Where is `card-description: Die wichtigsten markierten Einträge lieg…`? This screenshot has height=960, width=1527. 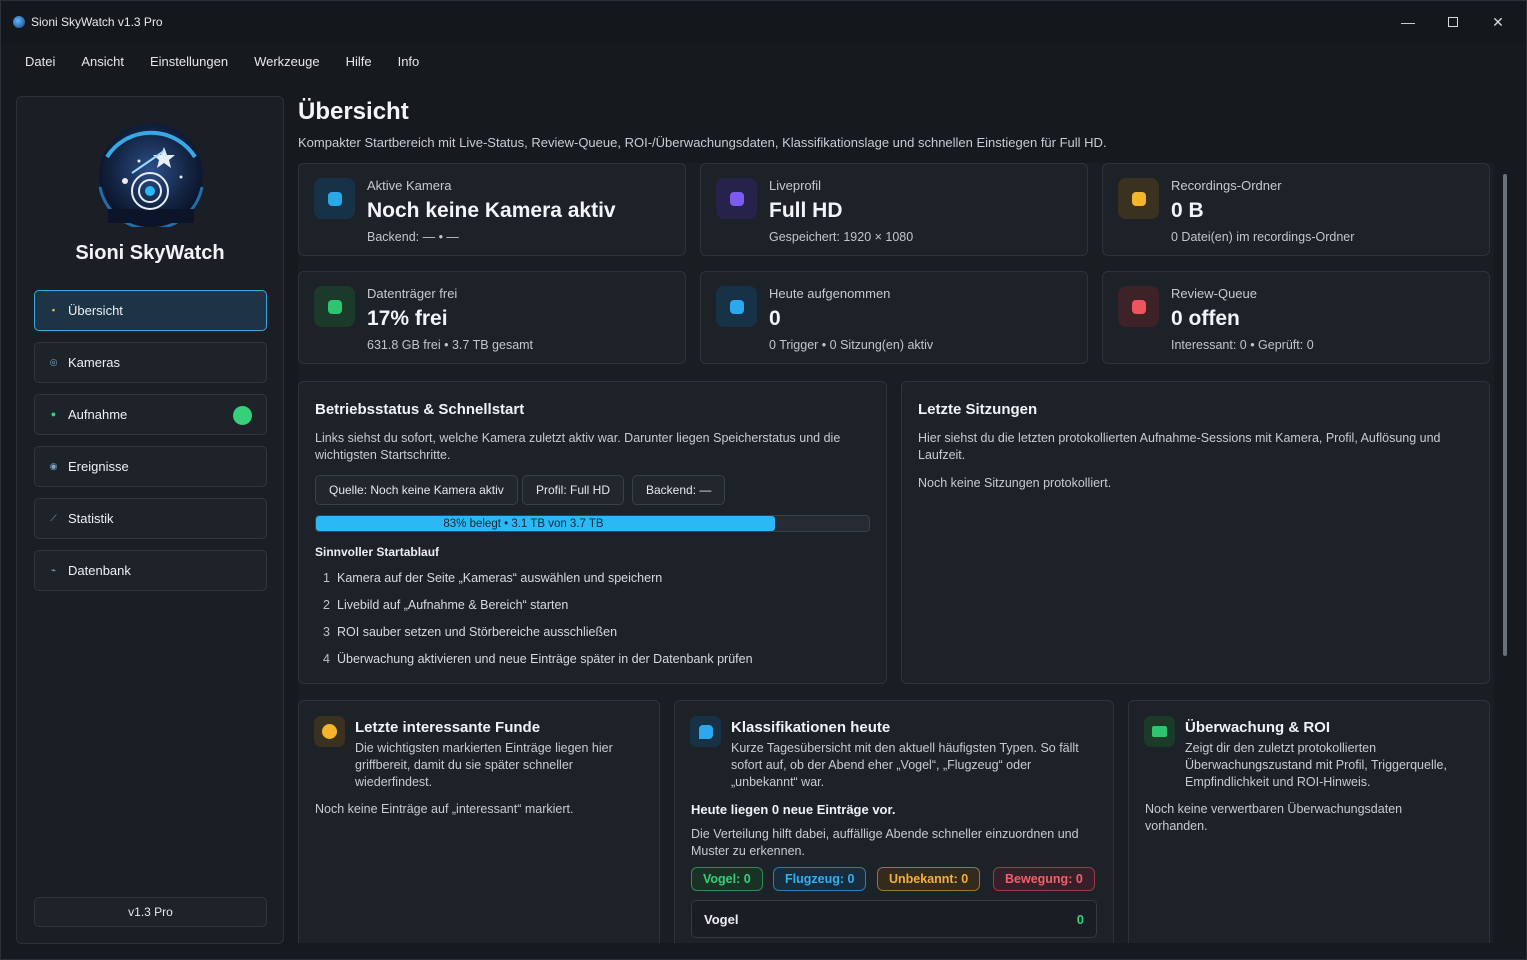
card-description: Die wichtigsten markierten Einträge lieg… is located at coordinates (484, 765).